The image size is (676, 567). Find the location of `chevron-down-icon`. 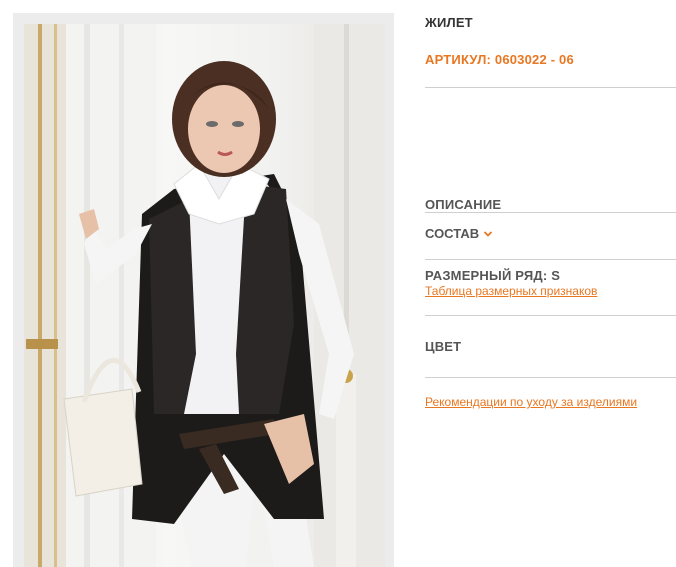

chevron-down-icon is located at coordinates (488, 233).